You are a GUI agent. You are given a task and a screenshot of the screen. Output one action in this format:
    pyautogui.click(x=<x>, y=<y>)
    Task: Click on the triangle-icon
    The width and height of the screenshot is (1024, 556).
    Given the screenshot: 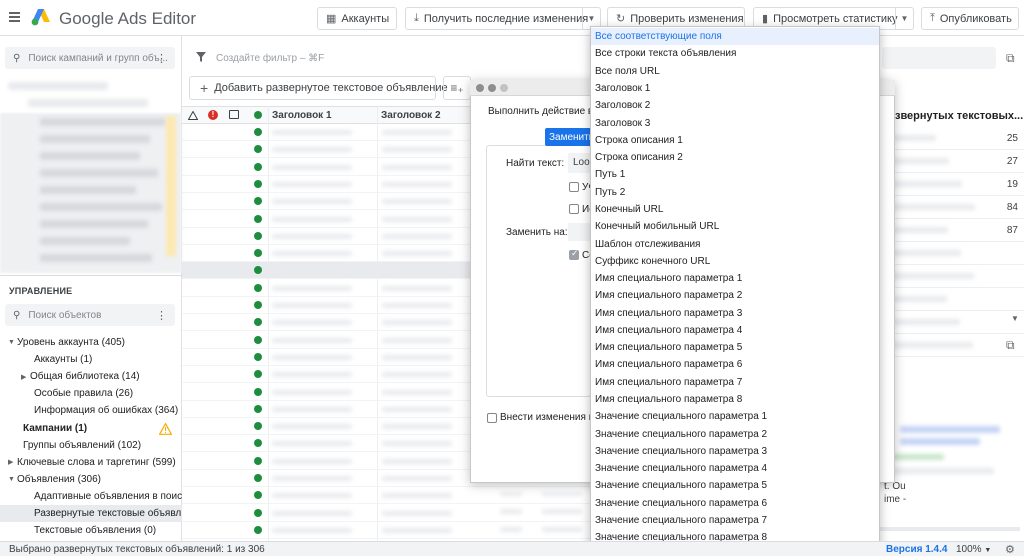 What is the action you would take?
    pyautogui.click(x=193, y=115)
    